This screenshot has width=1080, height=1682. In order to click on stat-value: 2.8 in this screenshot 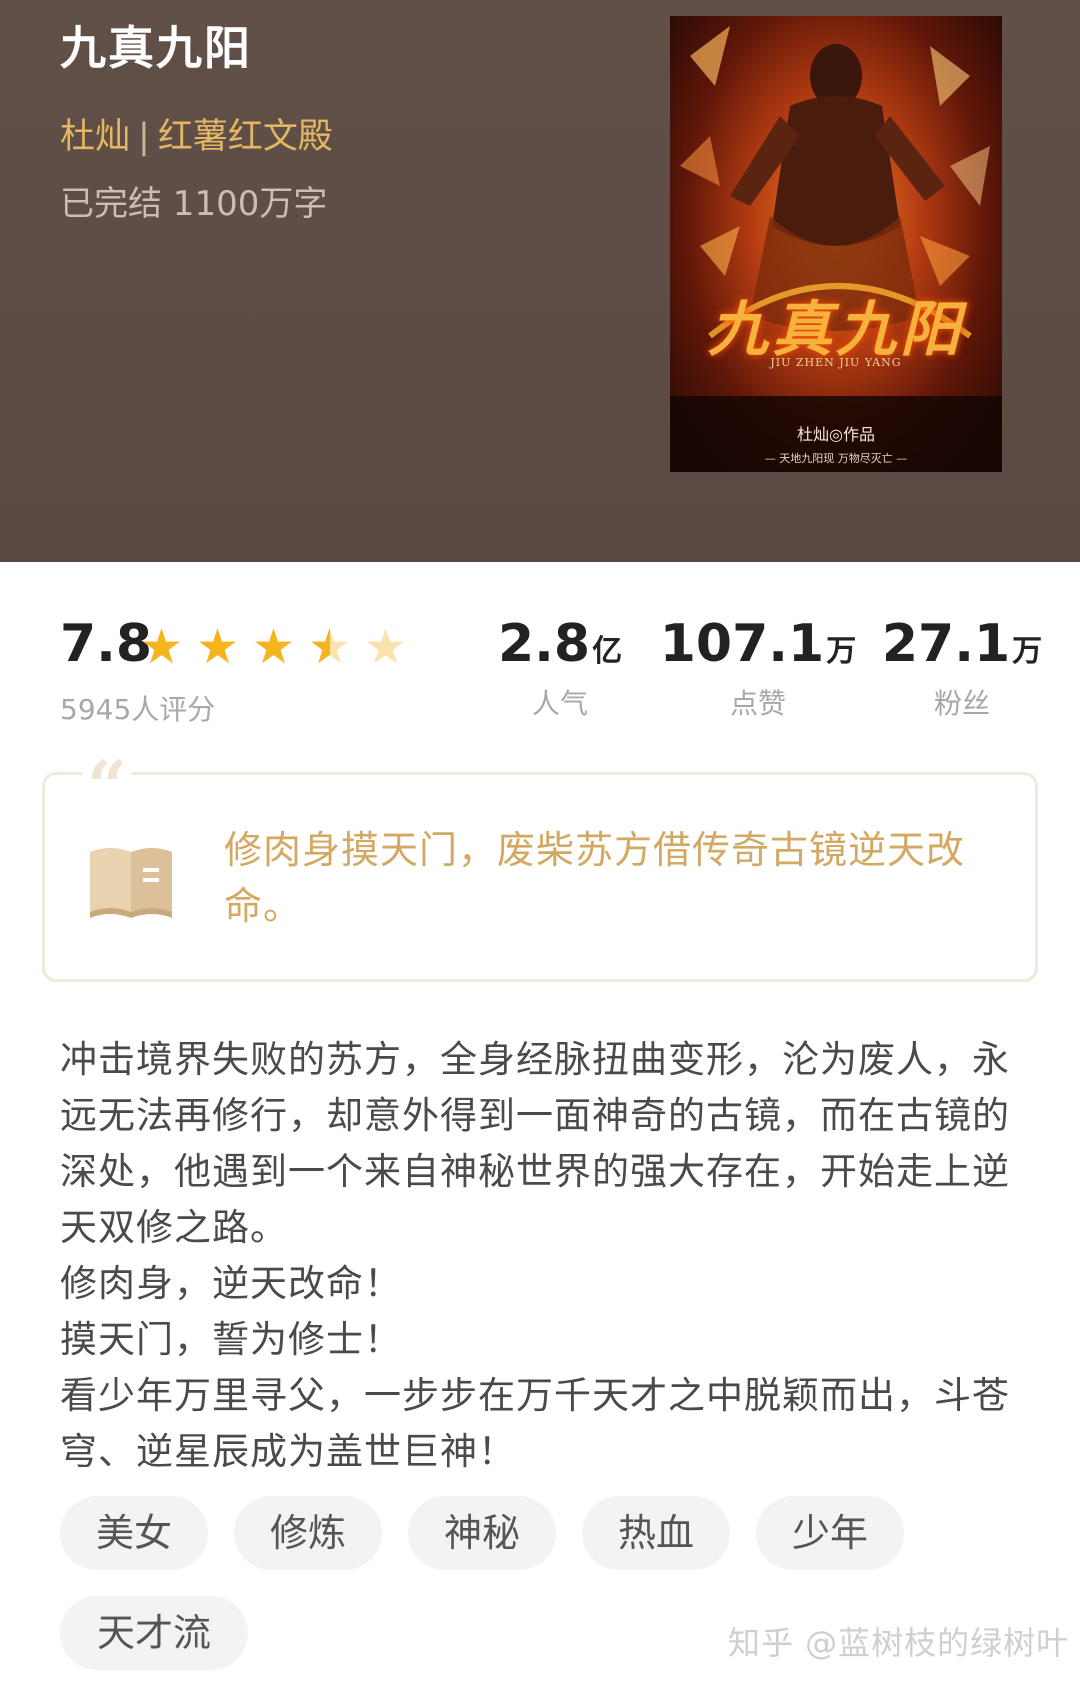, I will do `click(544, 644)`.